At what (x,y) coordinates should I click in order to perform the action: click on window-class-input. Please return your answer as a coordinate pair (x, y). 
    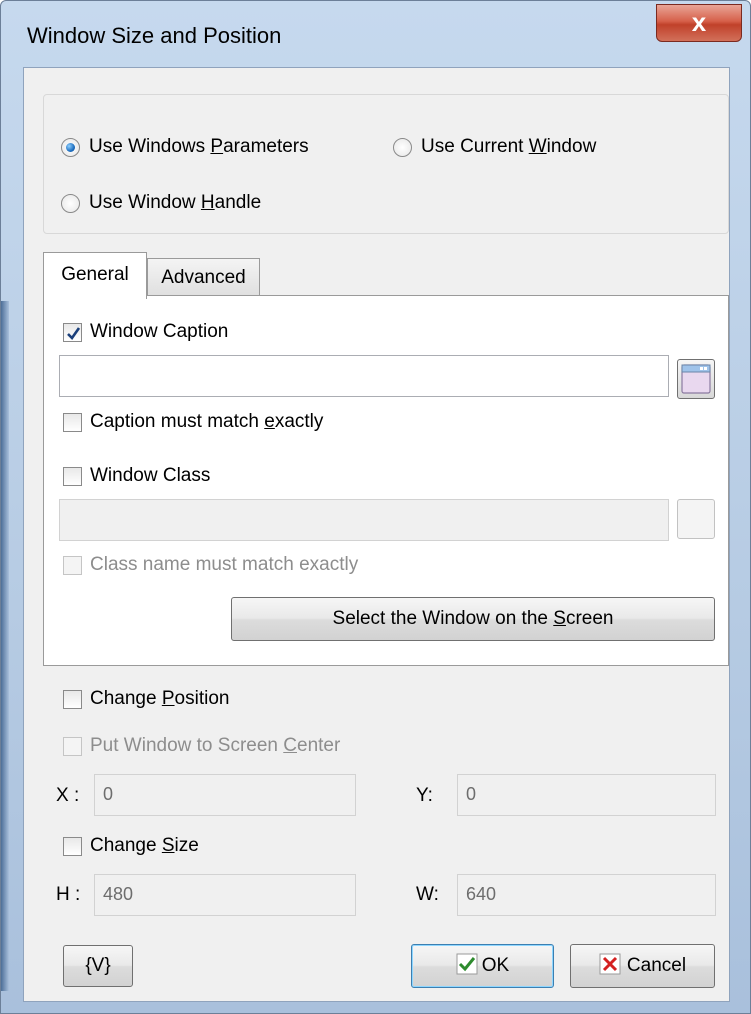
    Looking at the image, I should click on (364, 520).